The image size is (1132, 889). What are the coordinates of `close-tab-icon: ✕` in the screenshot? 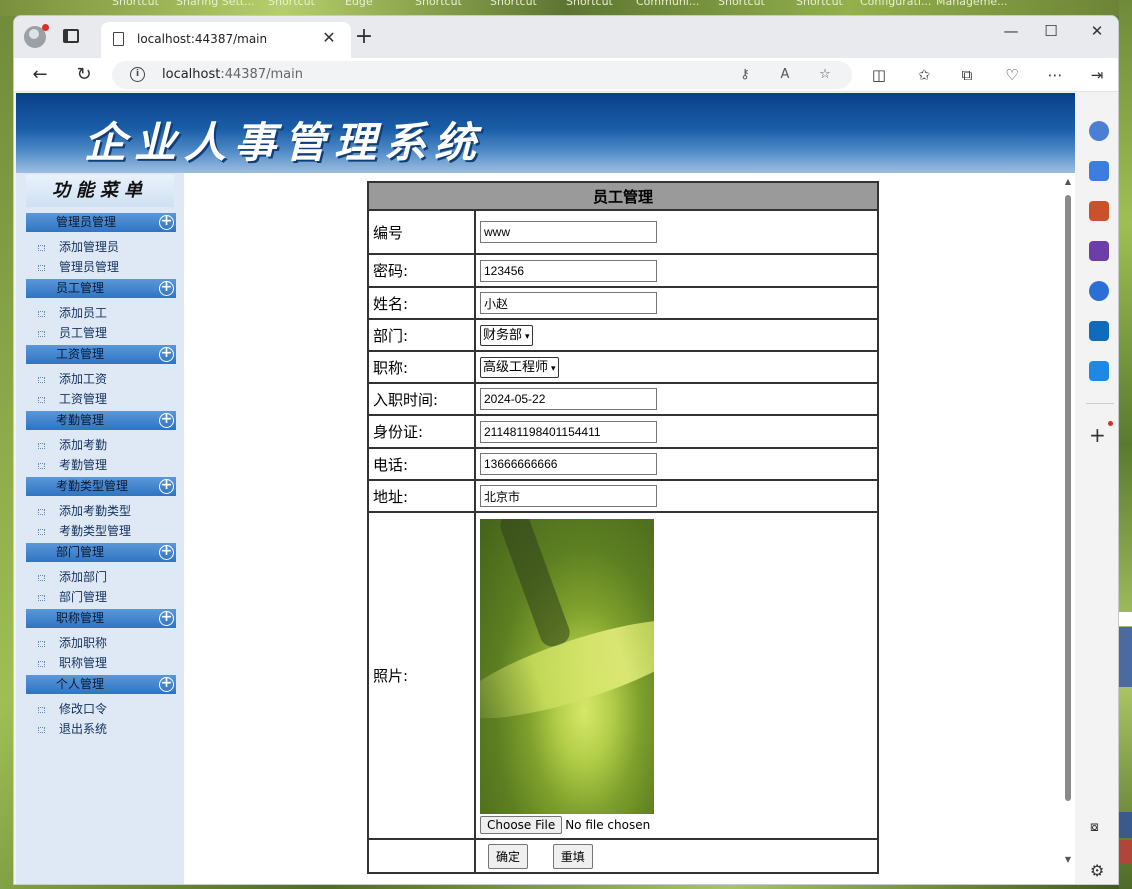 It's located at (329, 38).